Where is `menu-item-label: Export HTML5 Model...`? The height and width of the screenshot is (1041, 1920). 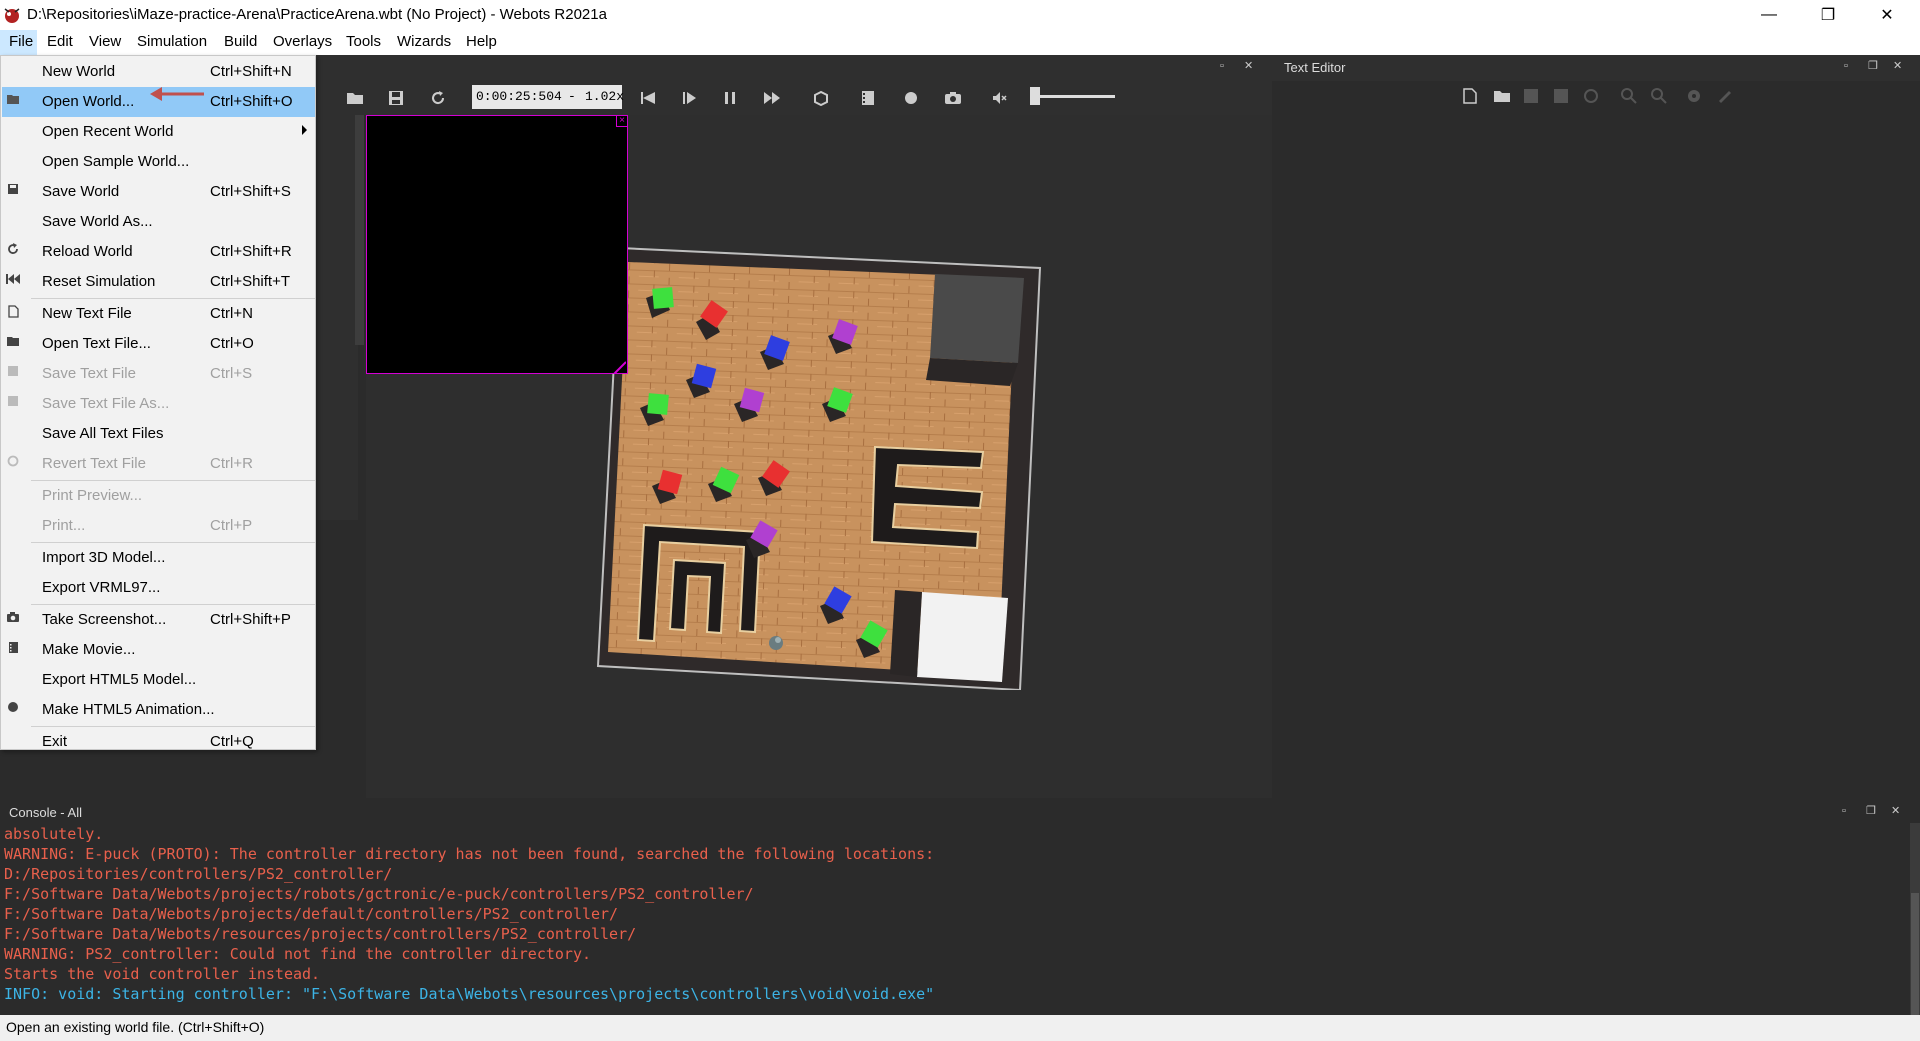
menu-item-label: Export HTML5 Model... is located at coordinates (119, 679).